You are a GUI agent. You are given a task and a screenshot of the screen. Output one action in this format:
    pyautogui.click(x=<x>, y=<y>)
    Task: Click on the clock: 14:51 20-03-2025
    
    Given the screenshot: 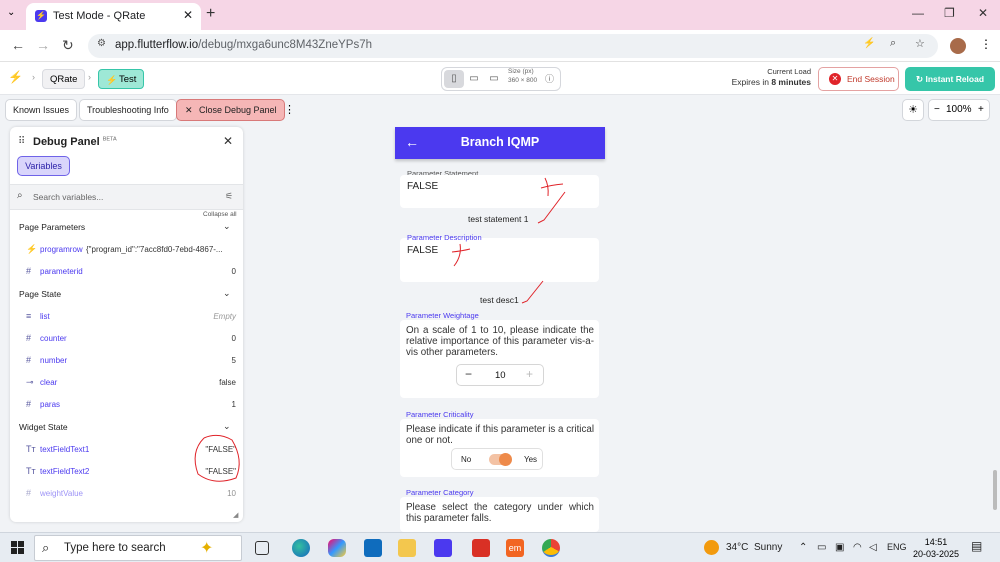 What is the action you would take?
    pyautogui.click(x=936, y=548)
    